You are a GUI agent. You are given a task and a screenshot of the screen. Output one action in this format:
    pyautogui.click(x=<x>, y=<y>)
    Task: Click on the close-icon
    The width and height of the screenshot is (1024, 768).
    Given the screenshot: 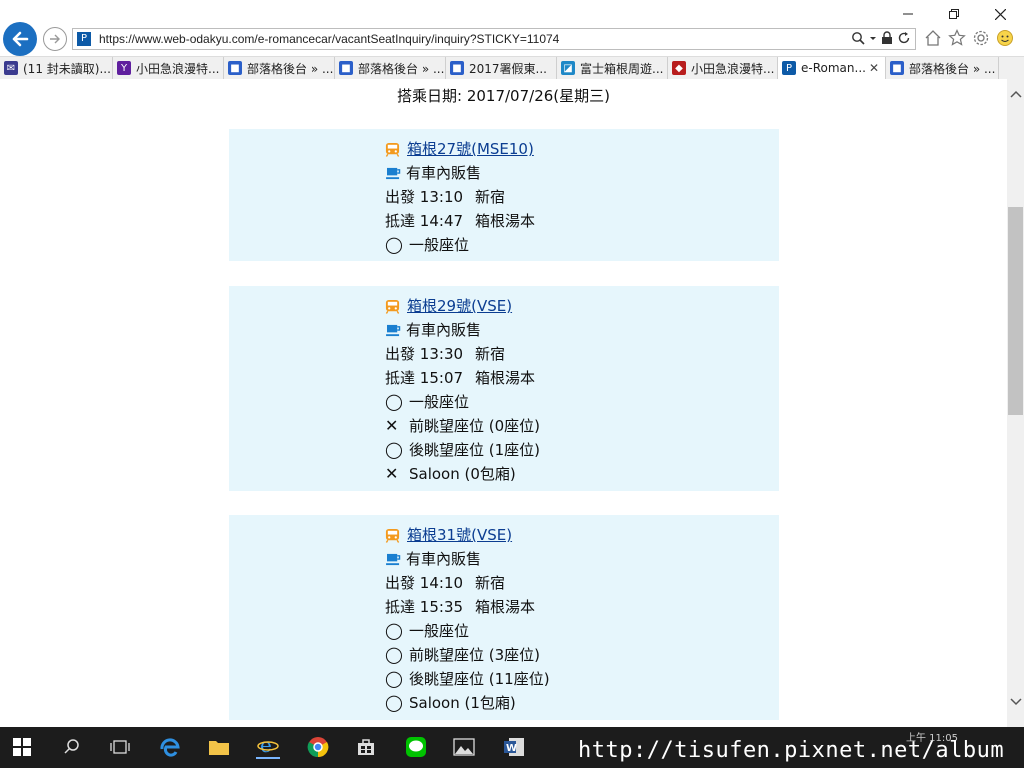 What is the action you would take?
    pyautogui.click(x=1000, y=14)
    